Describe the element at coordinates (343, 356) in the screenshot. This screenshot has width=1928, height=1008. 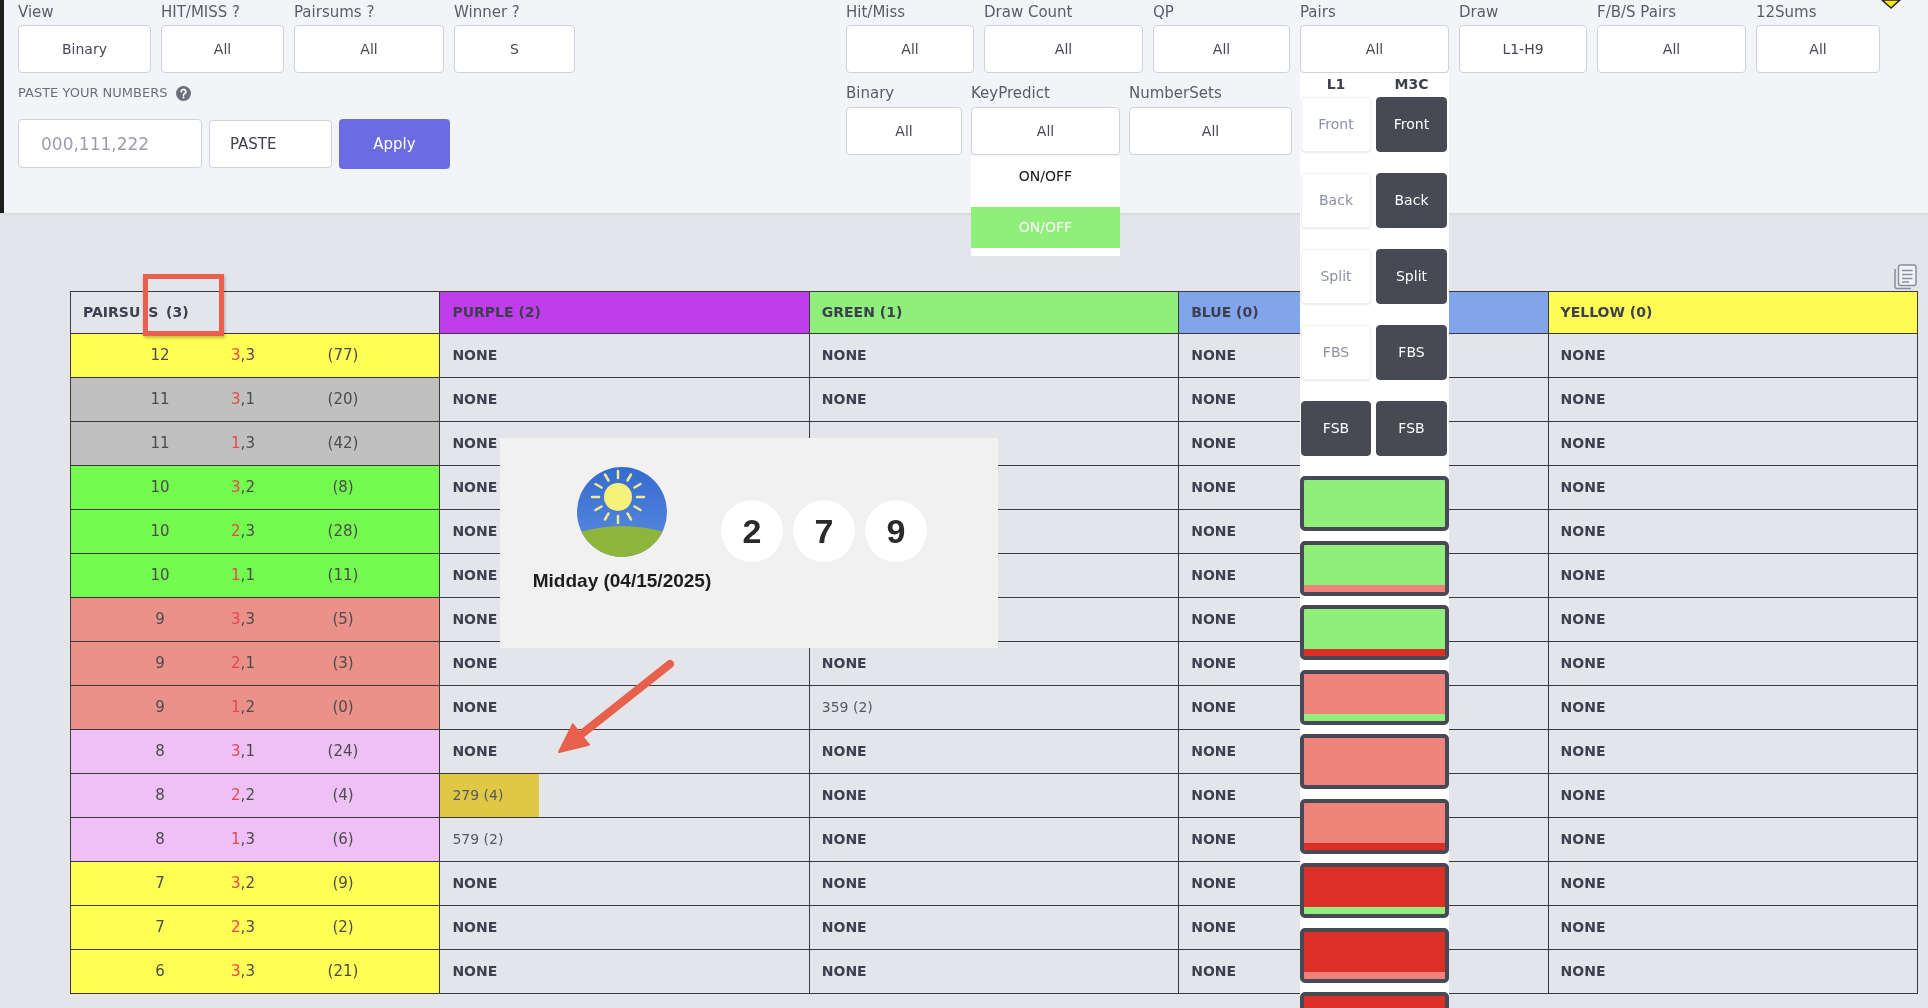
I see `count-value: (77)` at that location.